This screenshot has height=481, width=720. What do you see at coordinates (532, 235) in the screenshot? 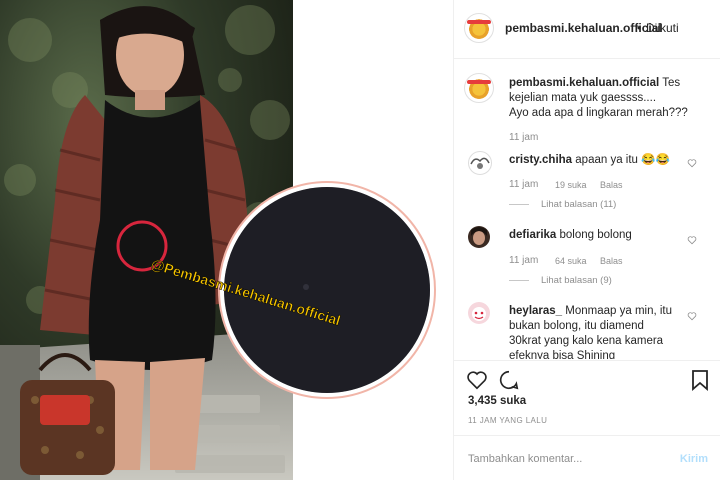
I see `comment-2-username: defiarika` at bounding box center [532, 235].